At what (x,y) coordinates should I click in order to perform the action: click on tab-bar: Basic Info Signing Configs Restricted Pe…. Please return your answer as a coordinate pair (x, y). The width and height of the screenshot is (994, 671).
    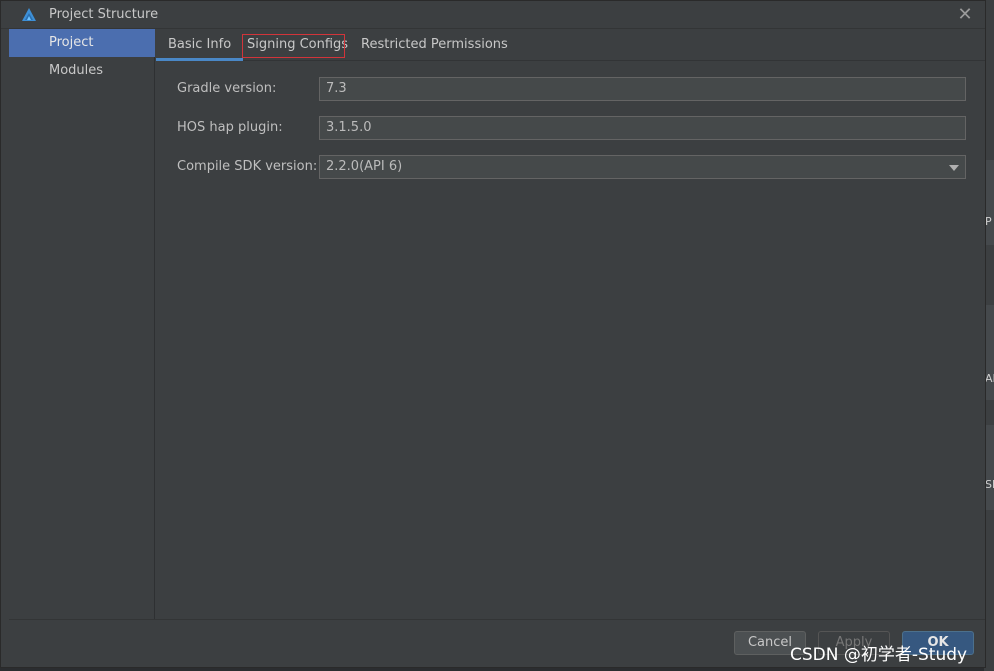
    Looking at the image, I should click on (570, 45).